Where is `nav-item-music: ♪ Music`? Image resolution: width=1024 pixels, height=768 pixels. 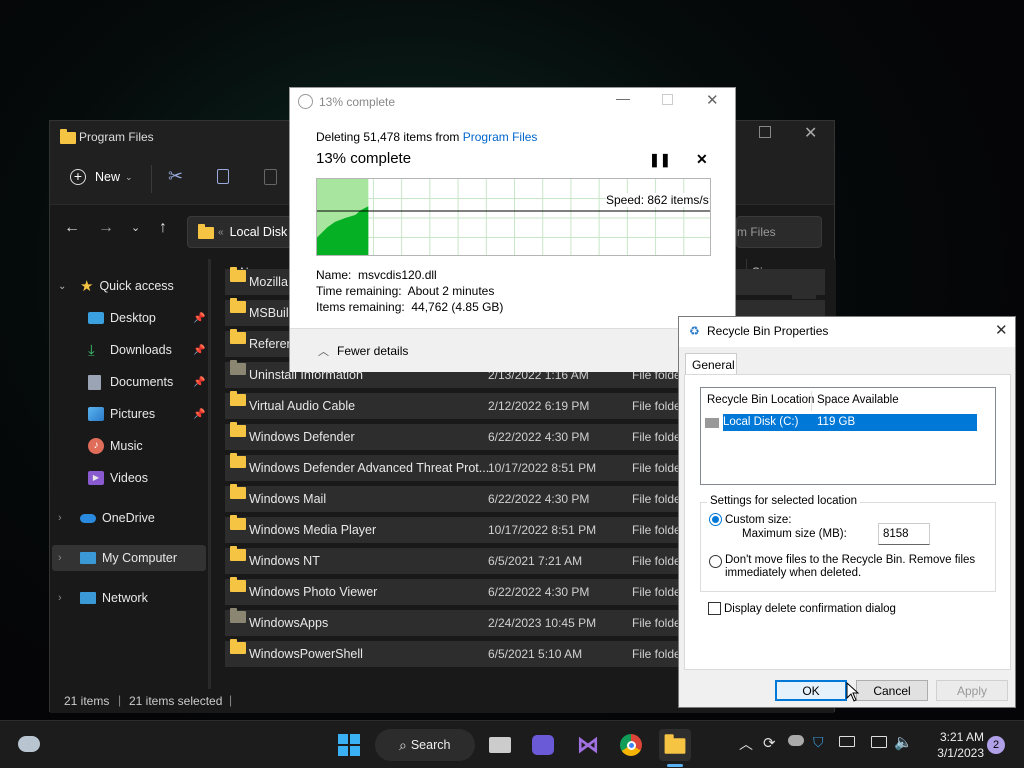 nav-item-music: ♪ Music is located at coordinates (115, 446).